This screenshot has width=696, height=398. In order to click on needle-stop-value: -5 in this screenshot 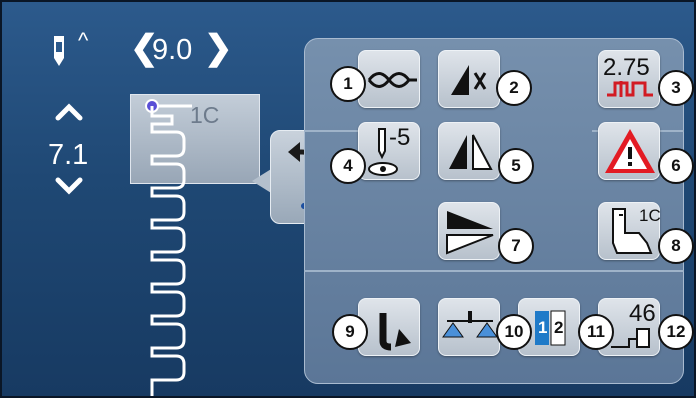, I will do `click(400, 137)`.